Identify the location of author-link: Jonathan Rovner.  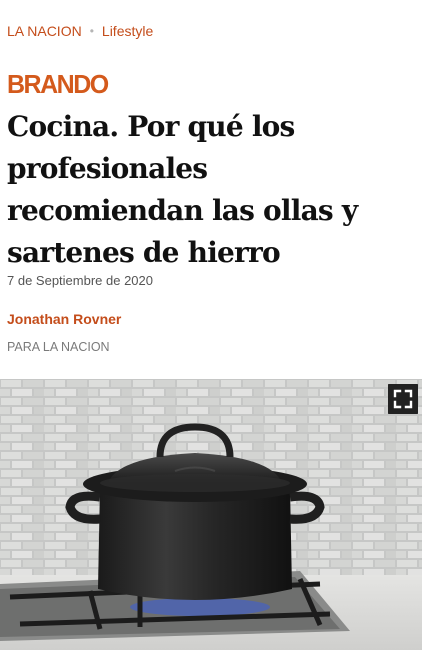
(64, 319).